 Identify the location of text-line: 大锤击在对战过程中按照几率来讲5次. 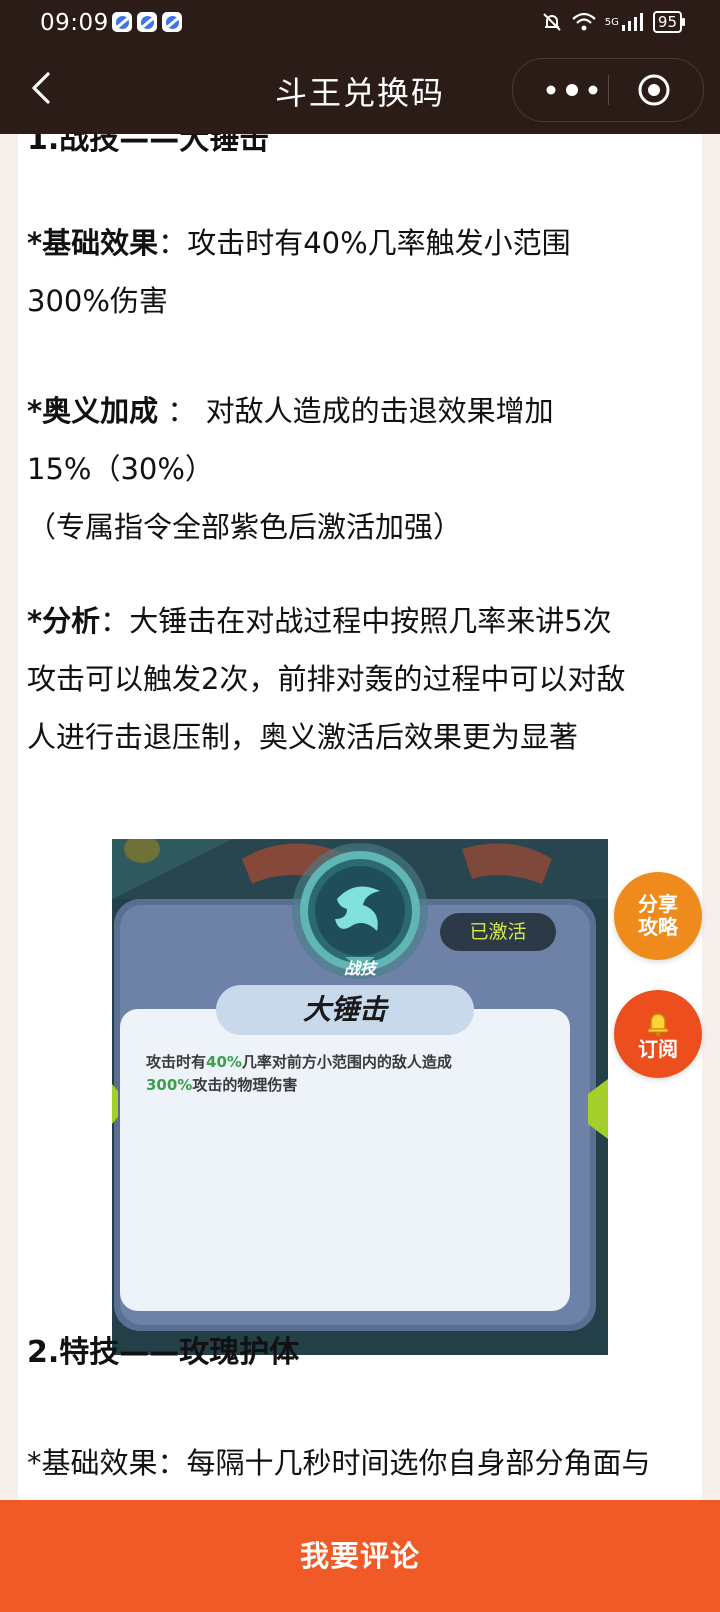
(370, 621).